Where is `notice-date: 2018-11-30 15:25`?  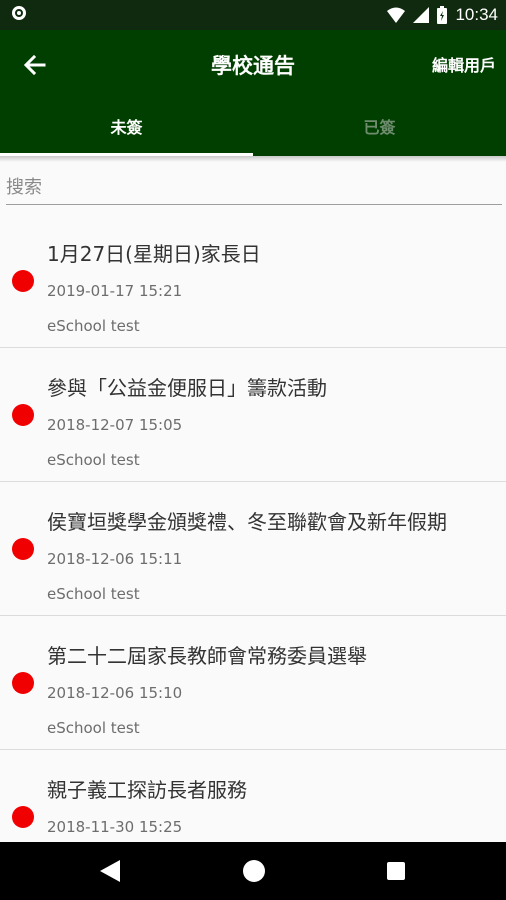 notice-date: 2018-11-30 15:25 is located at coordinates (115, 827).